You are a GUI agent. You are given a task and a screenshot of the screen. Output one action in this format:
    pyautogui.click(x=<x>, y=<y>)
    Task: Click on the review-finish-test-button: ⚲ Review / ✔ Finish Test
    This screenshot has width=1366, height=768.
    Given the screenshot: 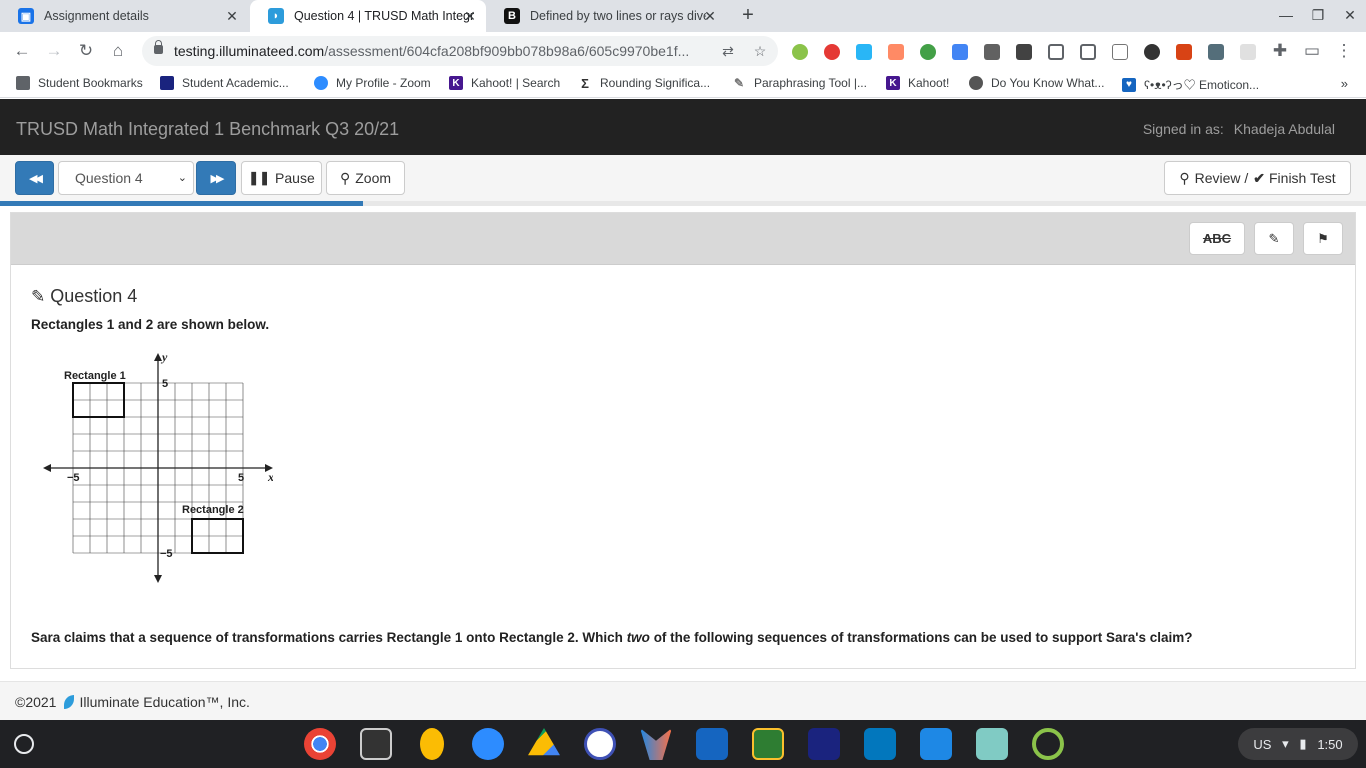 What is the action you would take?
    pyautogui.click(x=1257, y=178)
    